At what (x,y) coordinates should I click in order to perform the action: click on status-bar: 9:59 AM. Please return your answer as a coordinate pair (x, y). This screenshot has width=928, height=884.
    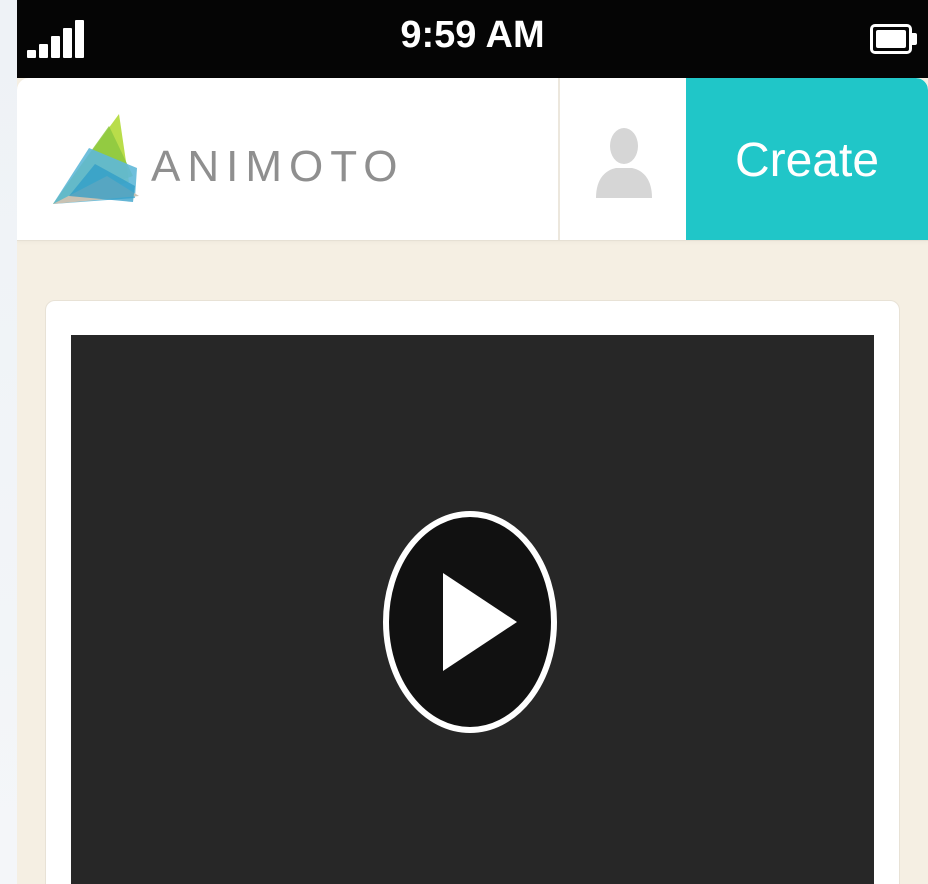
    Looking at the image, I should click on (472, 39).